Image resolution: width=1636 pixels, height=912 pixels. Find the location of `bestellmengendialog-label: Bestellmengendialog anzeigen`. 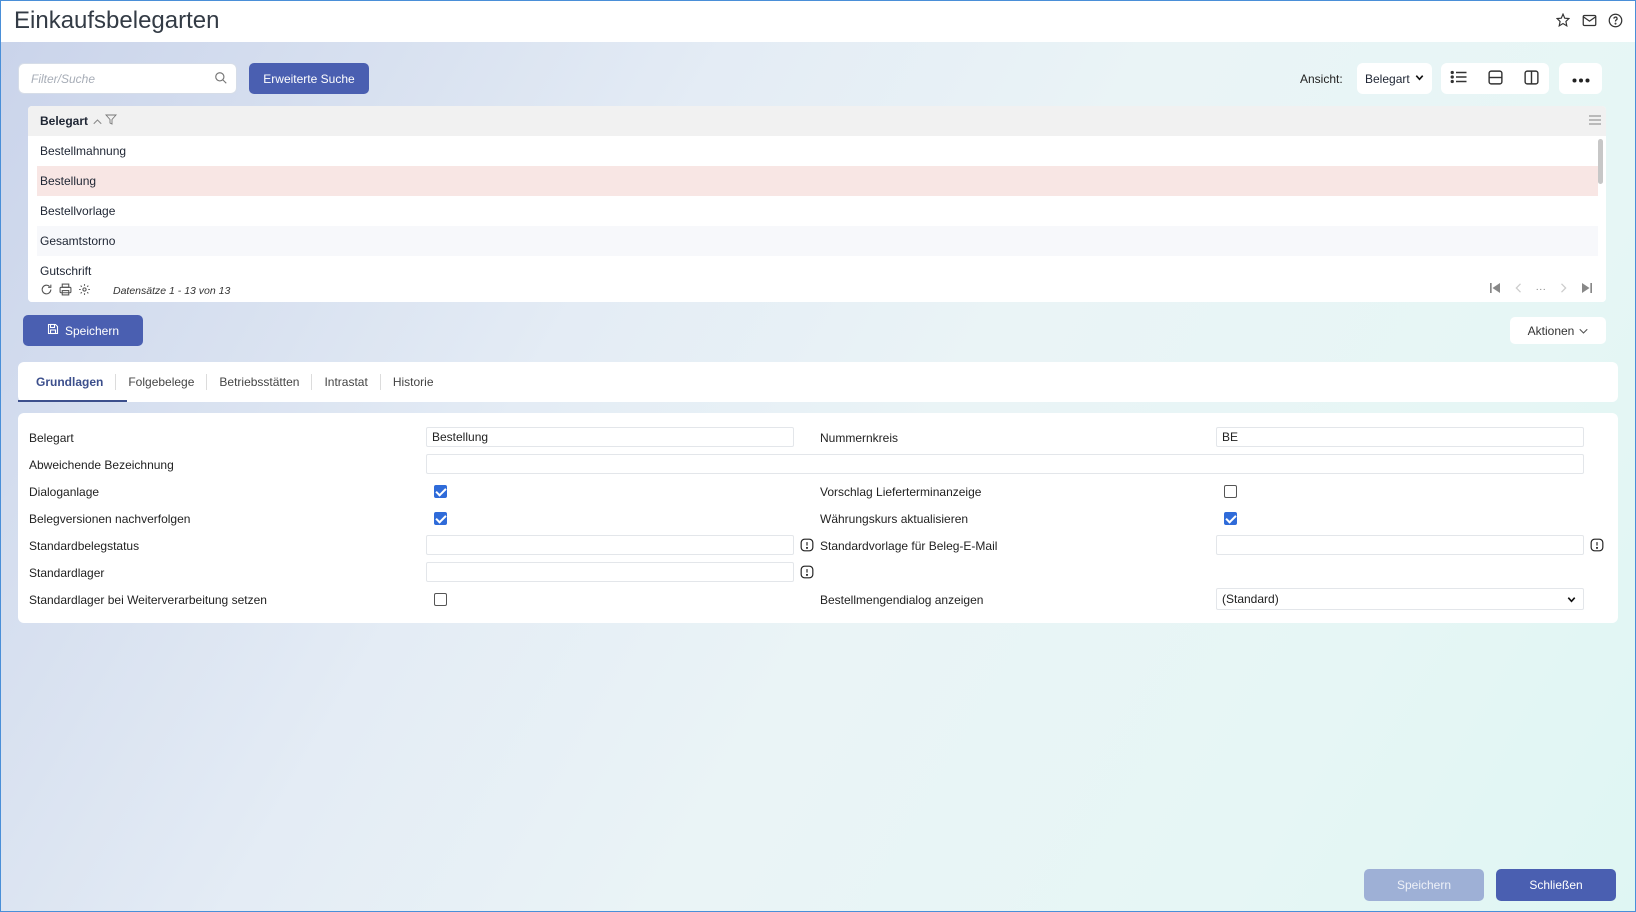

bestellmengendialog-label: Bestellmengendialog anzeigen is located at coordinates (902, 600).